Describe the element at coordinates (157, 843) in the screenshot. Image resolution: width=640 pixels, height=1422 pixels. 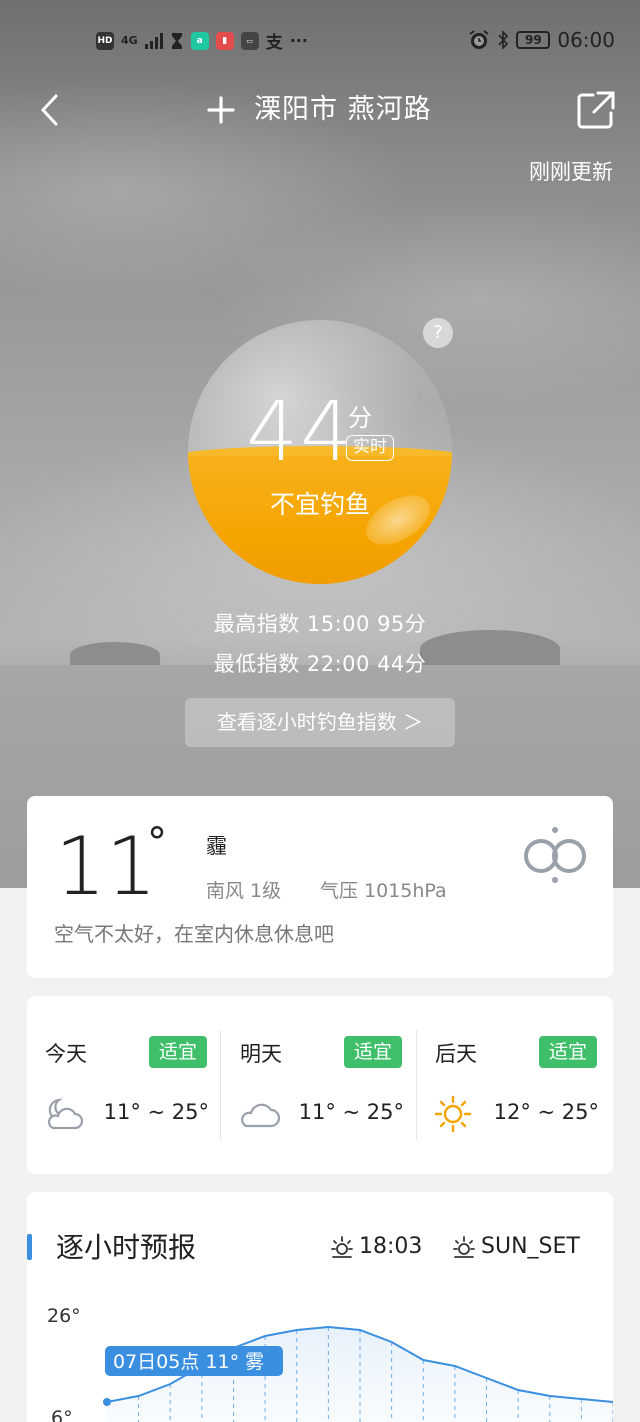
I see `degree-symbol: °` at that location.